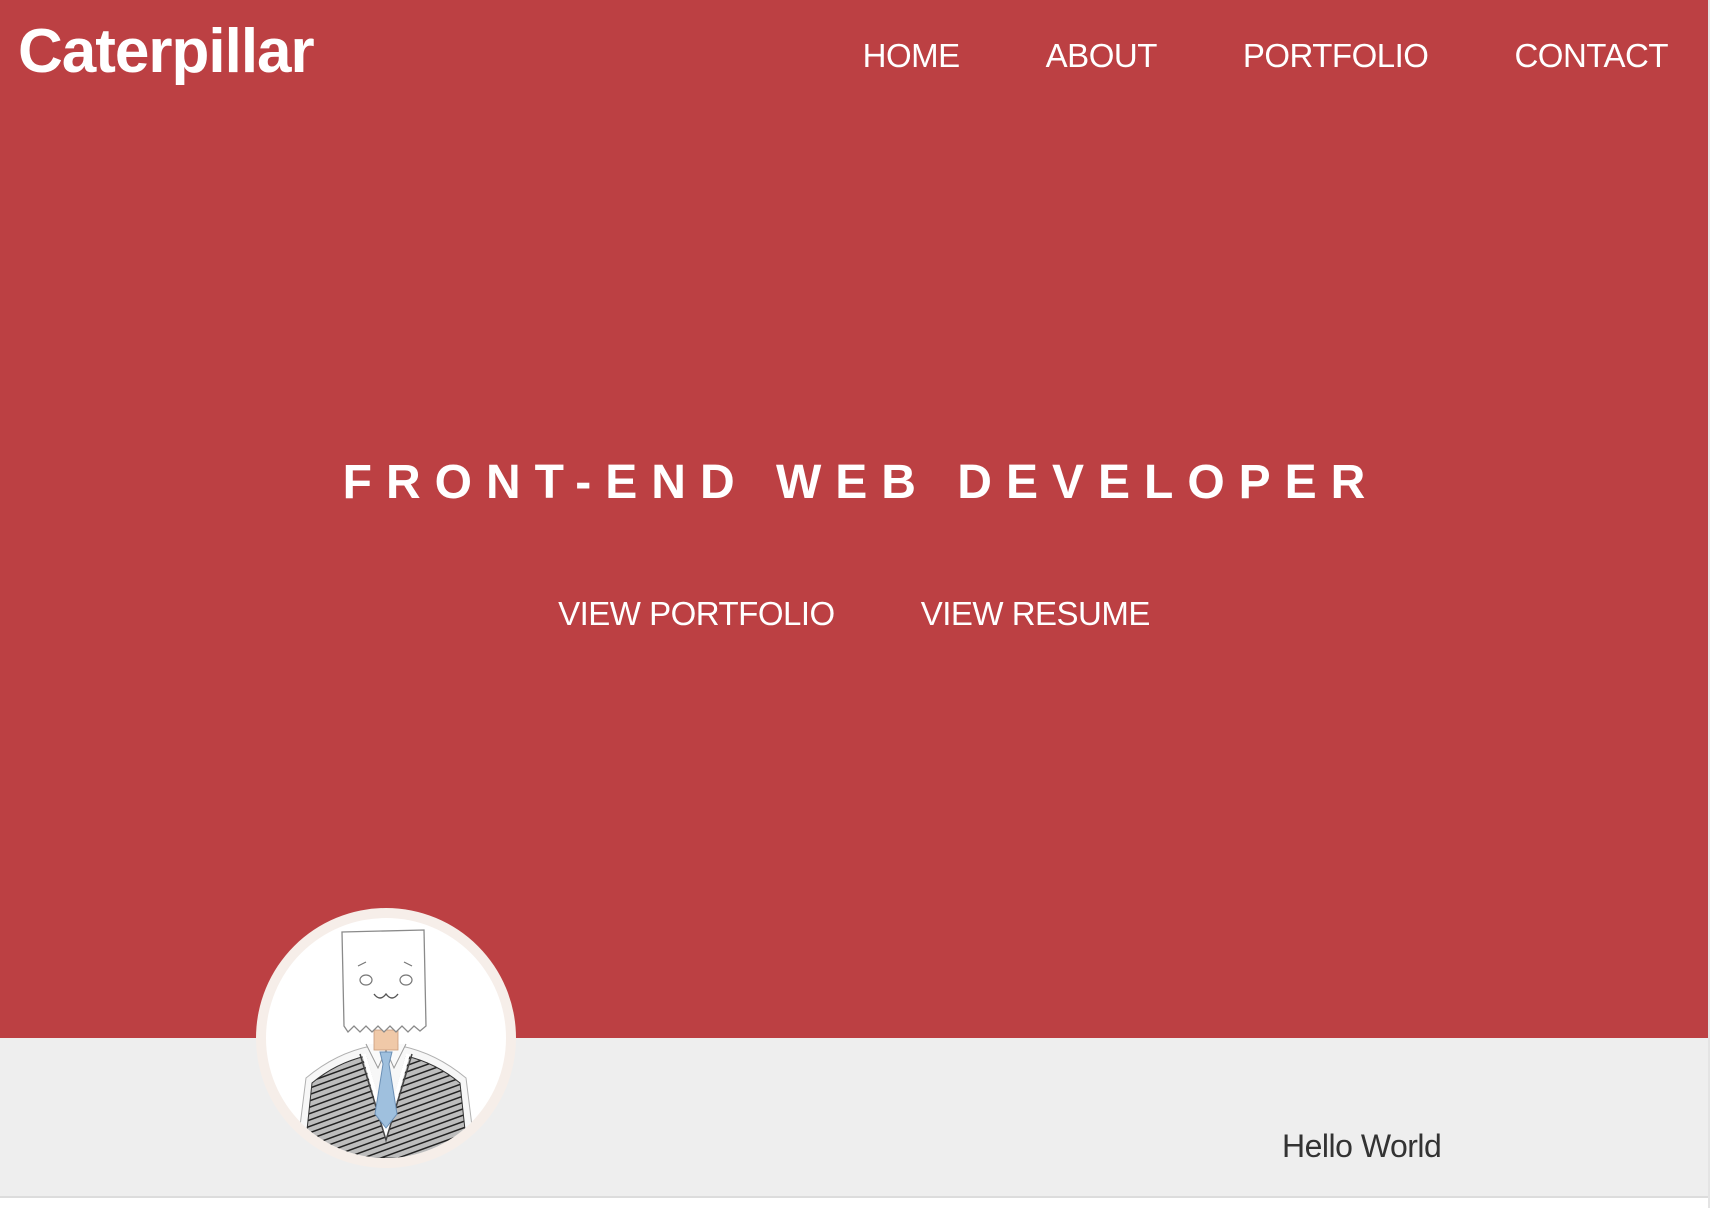  What do you see at coordinates (861, 482) in the screenshot?
I see `hero-tagline: FRONT-END WEB DEVELOPER` at bounding box center [861, 482].